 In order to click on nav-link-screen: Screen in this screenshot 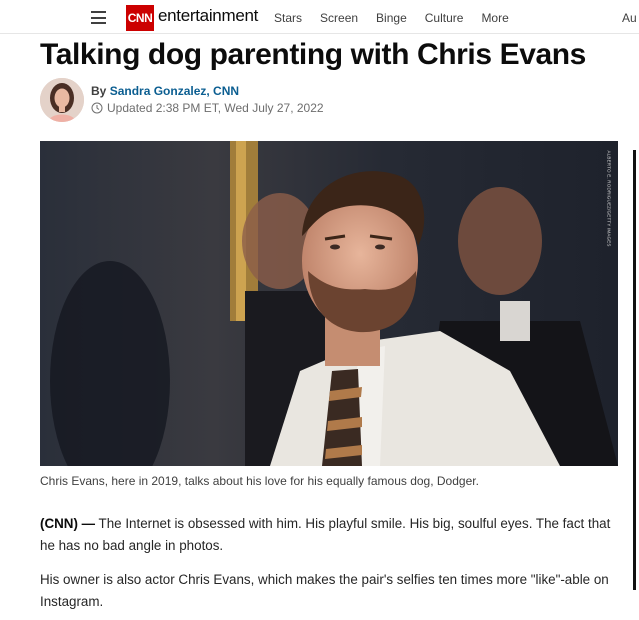, I will do `click(339, 18)`.